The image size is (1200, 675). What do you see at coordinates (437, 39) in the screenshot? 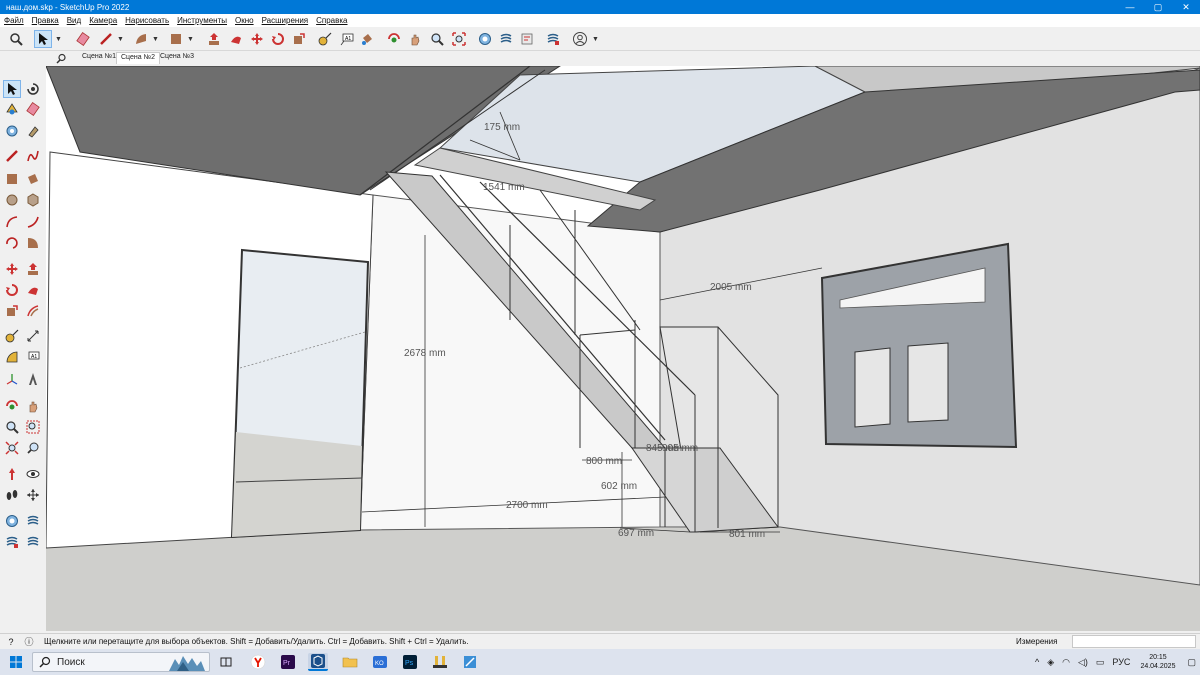
I see `zoom-icon` at bounding box center [437, 39].